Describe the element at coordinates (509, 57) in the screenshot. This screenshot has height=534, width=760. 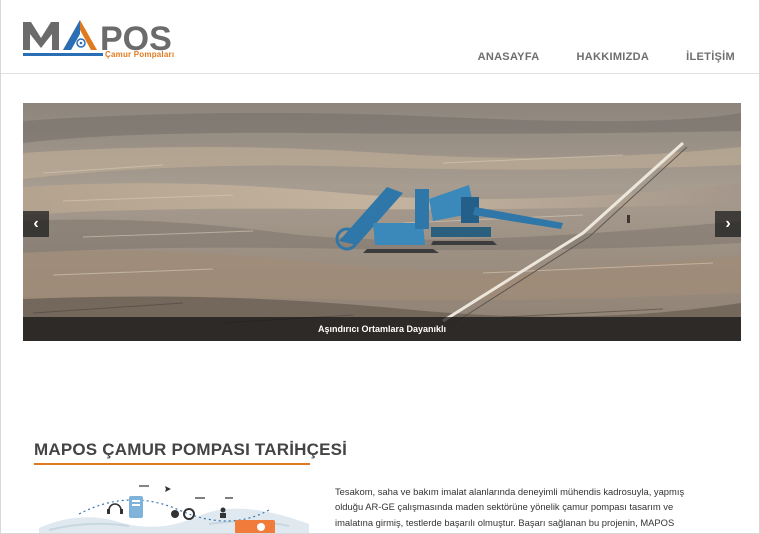
I see `nav-item-anasayfa: ANASAYFA` at that location.